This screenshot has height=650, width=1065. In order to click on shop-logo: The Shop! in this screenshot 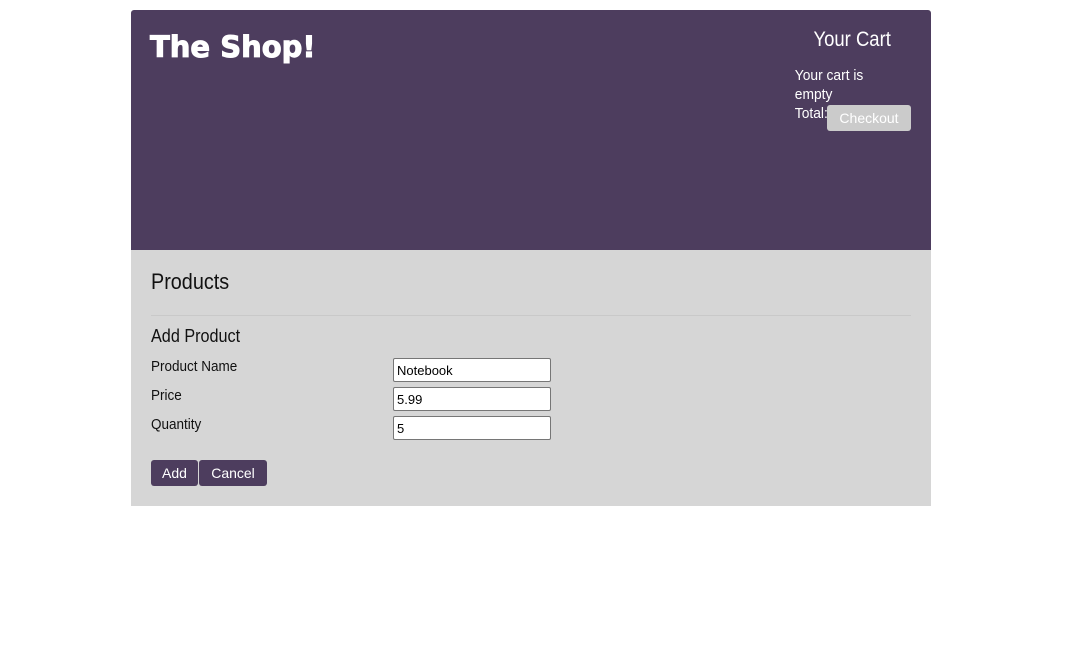, I will do `click(233, 47)`.